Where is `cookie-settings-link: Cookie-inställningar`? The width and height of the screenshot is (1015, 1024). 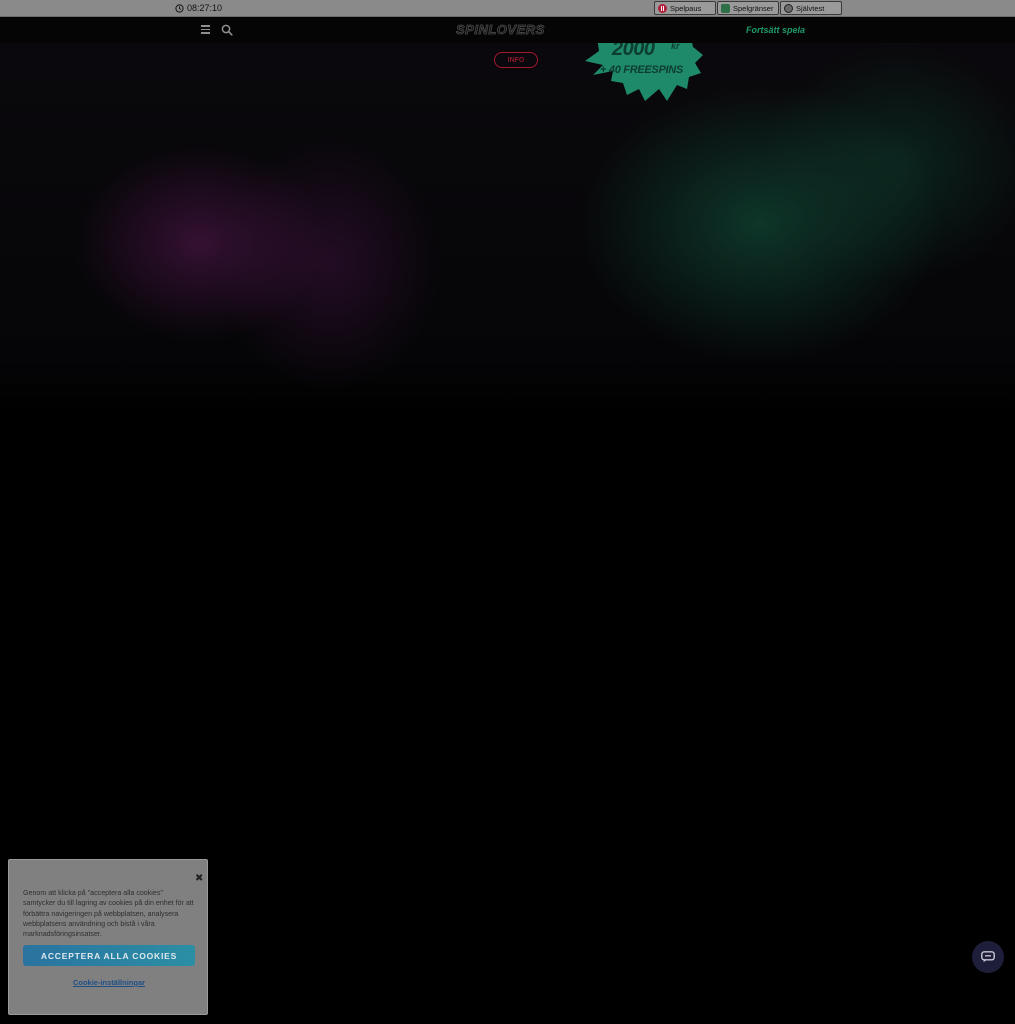 cookie-settings-link: Cookie-inställningar is located at coordinates (109, 982).